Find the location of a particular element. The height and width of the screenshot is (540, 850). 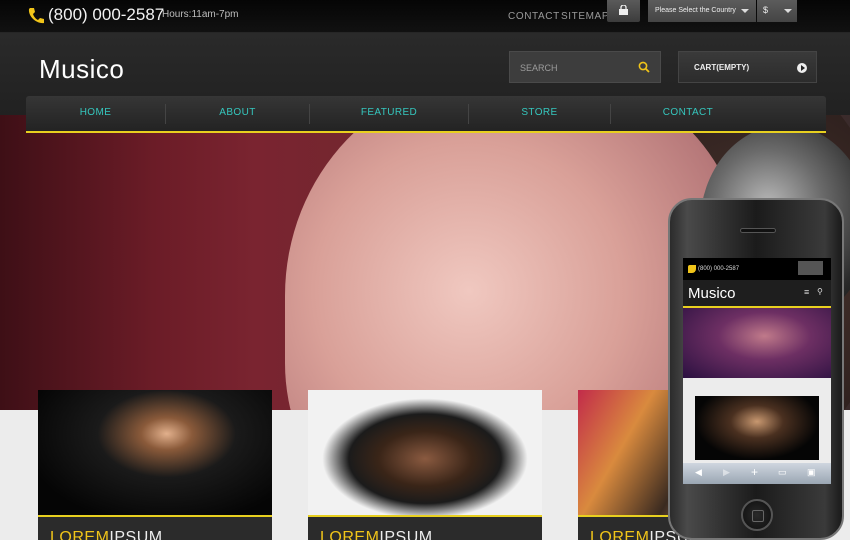

lock-icon is located at coordinates (623, 10).